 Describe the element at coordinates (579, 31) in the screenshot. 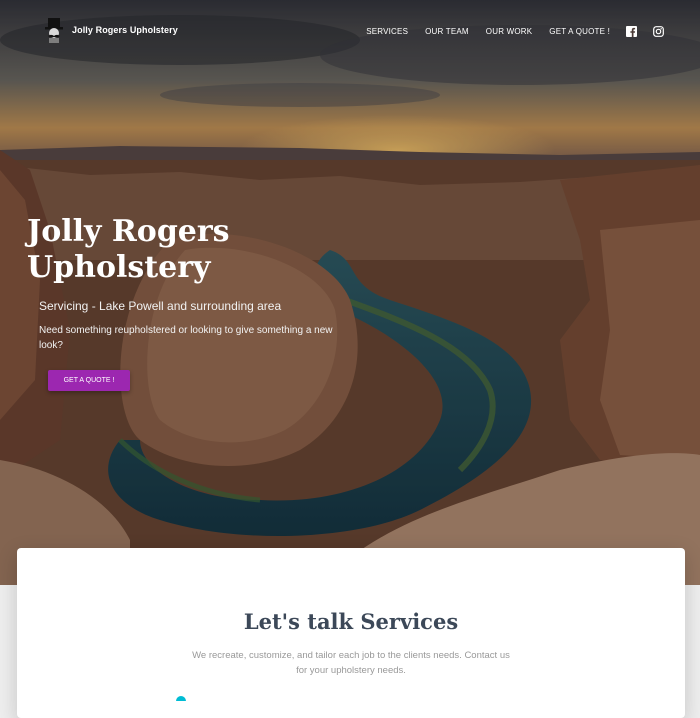

I see `nav-link-get-a-quote: GET A QUOTE !` at that location.